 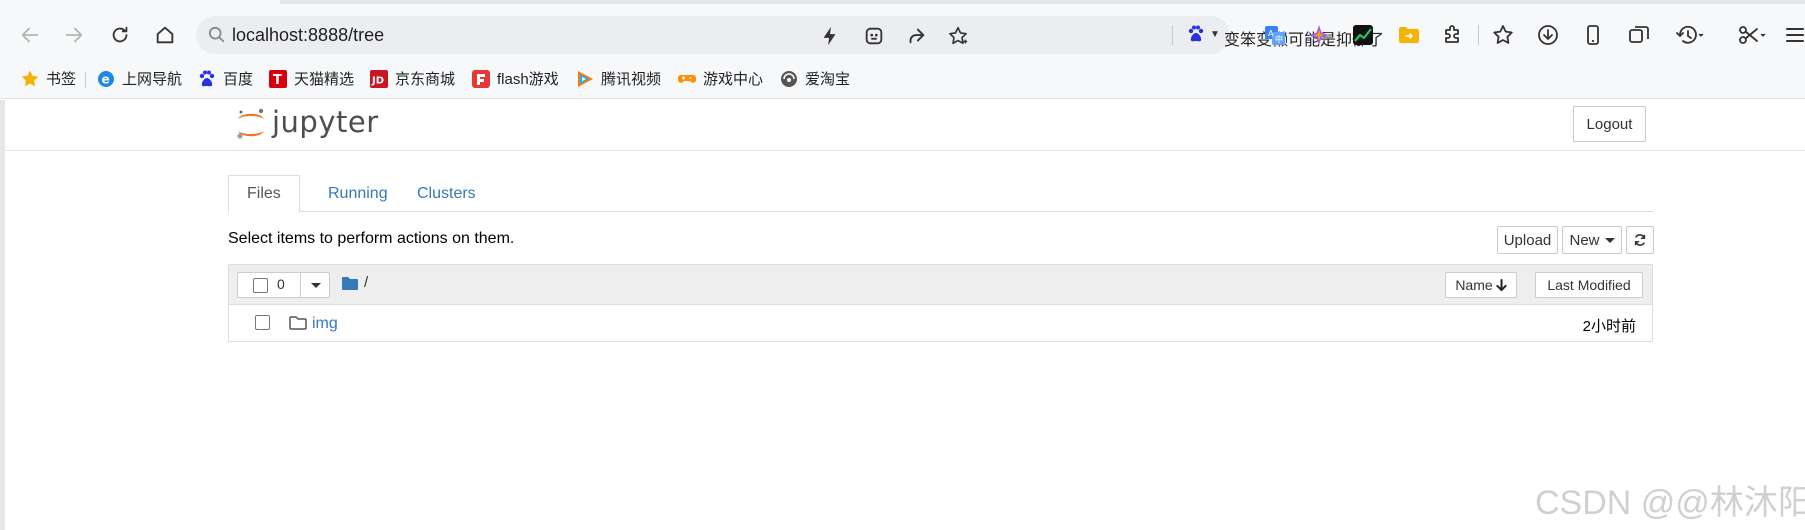 I want to click on bookmark-label: 天猫精选, so click(x=324, y=79).